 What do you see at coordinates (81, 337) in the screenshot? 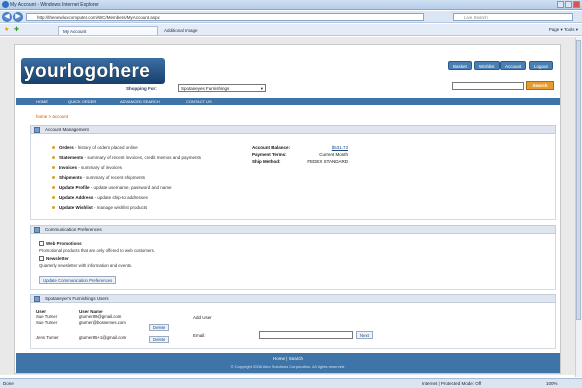
I see `table-row: Jens Turner gturner85+1@gmail.com` at bounding box center [81, 337].